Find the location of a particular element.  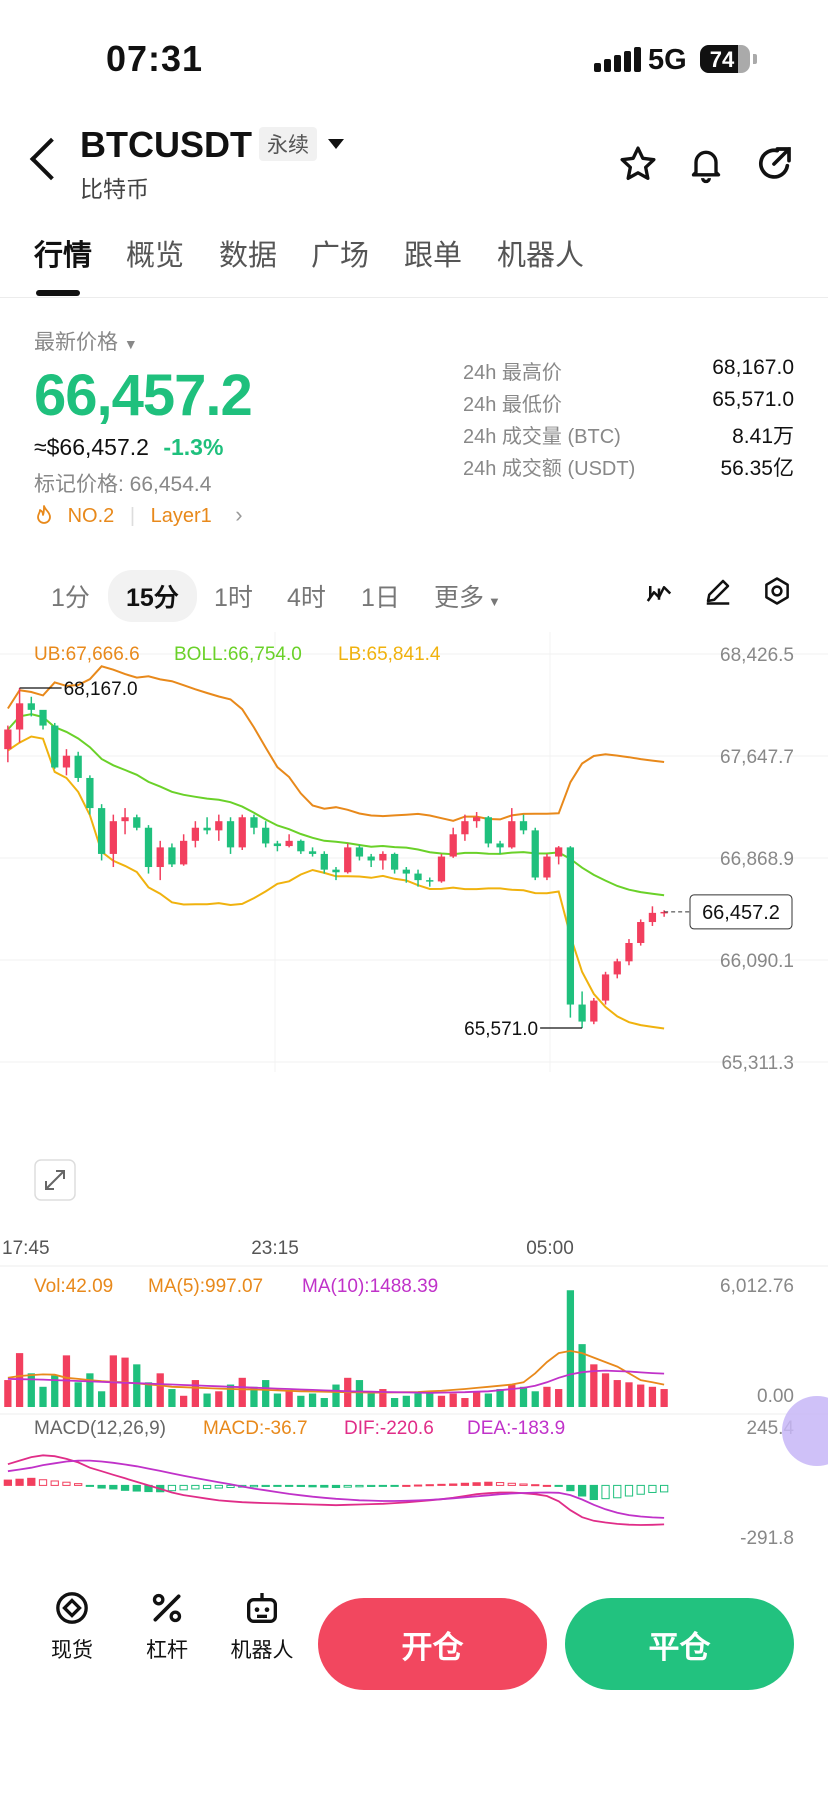

interval-15m: 15分 is located at coordinates (152, 596).